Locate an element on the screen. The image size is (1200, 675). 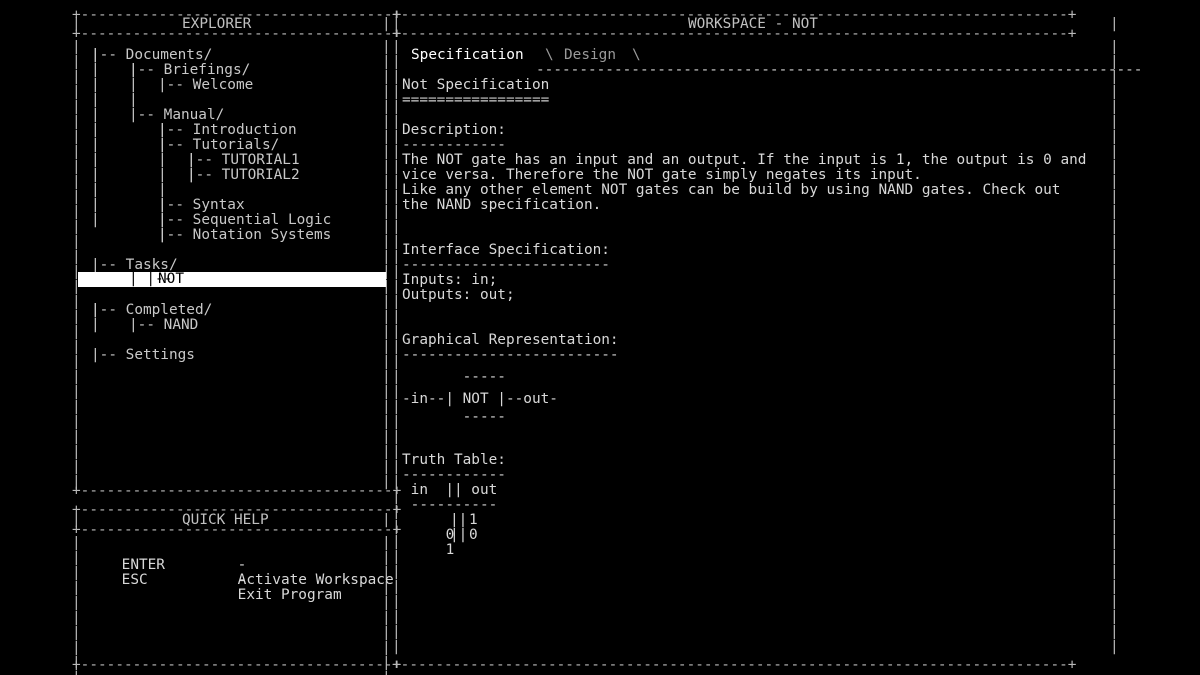
sidebar-item-nand: |-- NAND is located at coordinates (163, 325).